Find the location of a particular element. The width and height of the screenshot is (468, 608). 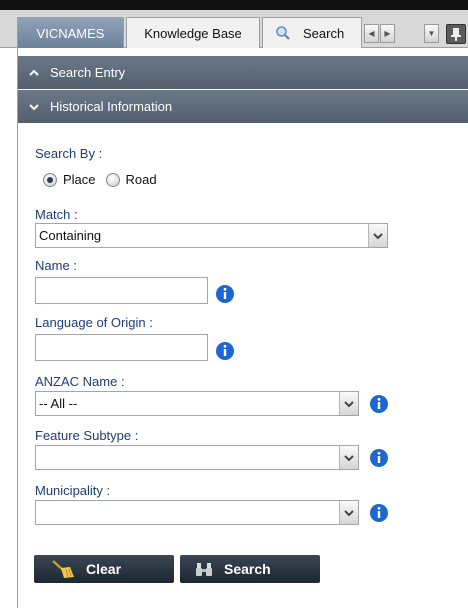

tab-list-dropdown-button: ▼ is located at coordinates (431, 33).